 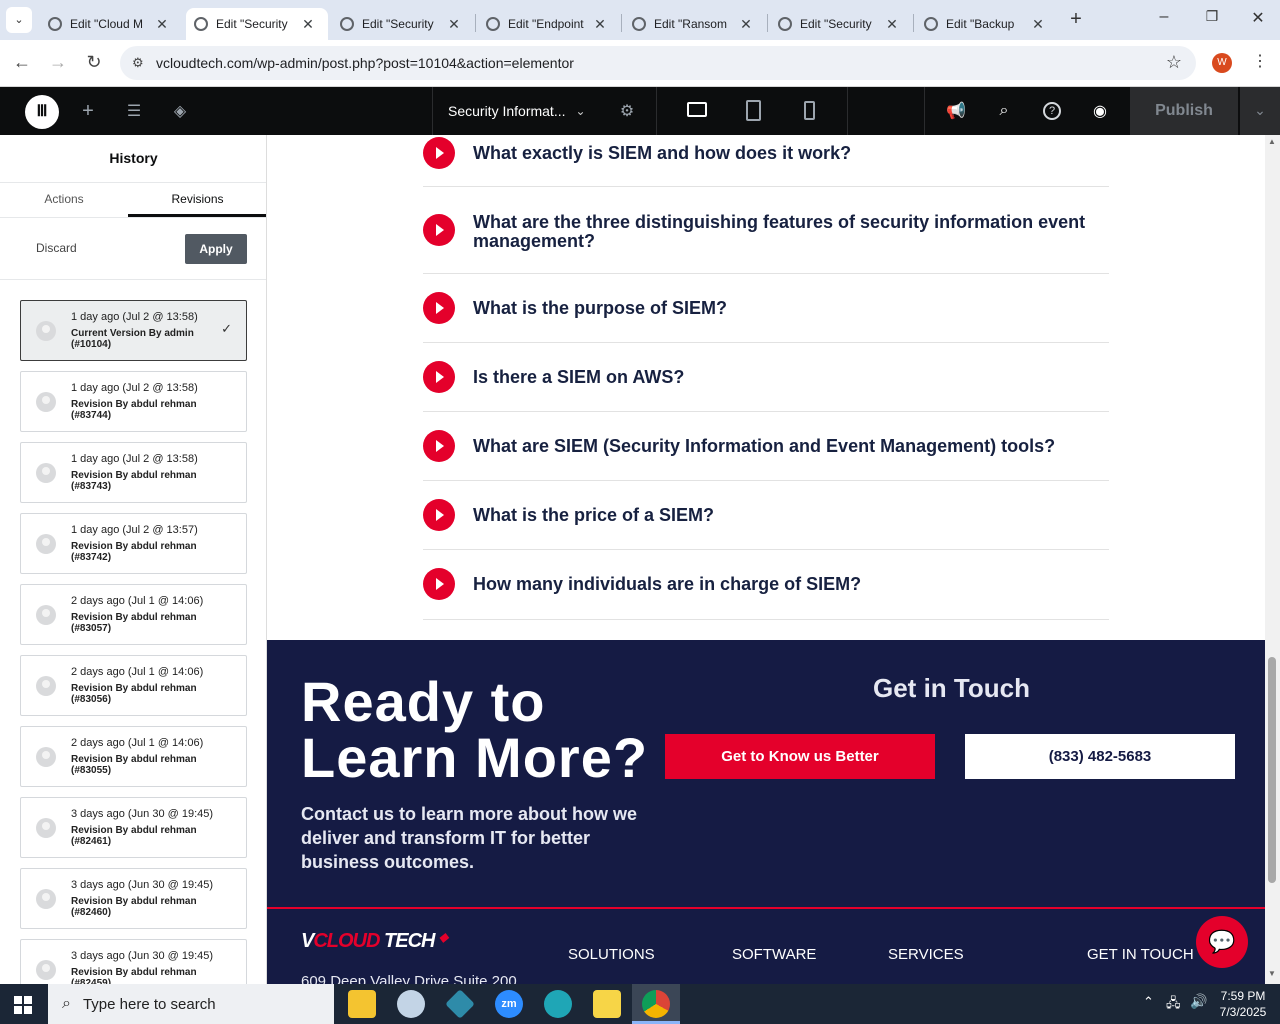 I want to click on whats-new-megaphone-icon: 📢, so click(x=956, y=111).